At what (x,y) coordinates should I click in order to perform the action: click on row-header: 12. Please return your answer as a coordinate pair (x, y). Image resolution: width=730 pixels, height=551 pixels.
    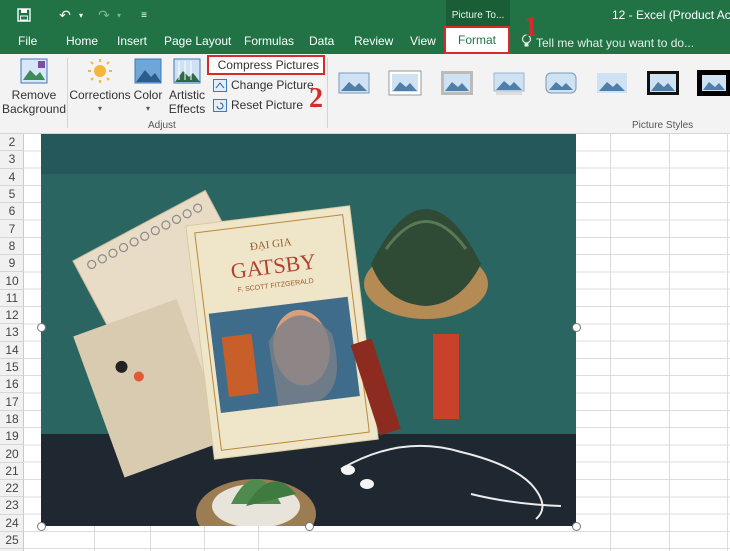
    Looking at the image, I should click on (12, 316).